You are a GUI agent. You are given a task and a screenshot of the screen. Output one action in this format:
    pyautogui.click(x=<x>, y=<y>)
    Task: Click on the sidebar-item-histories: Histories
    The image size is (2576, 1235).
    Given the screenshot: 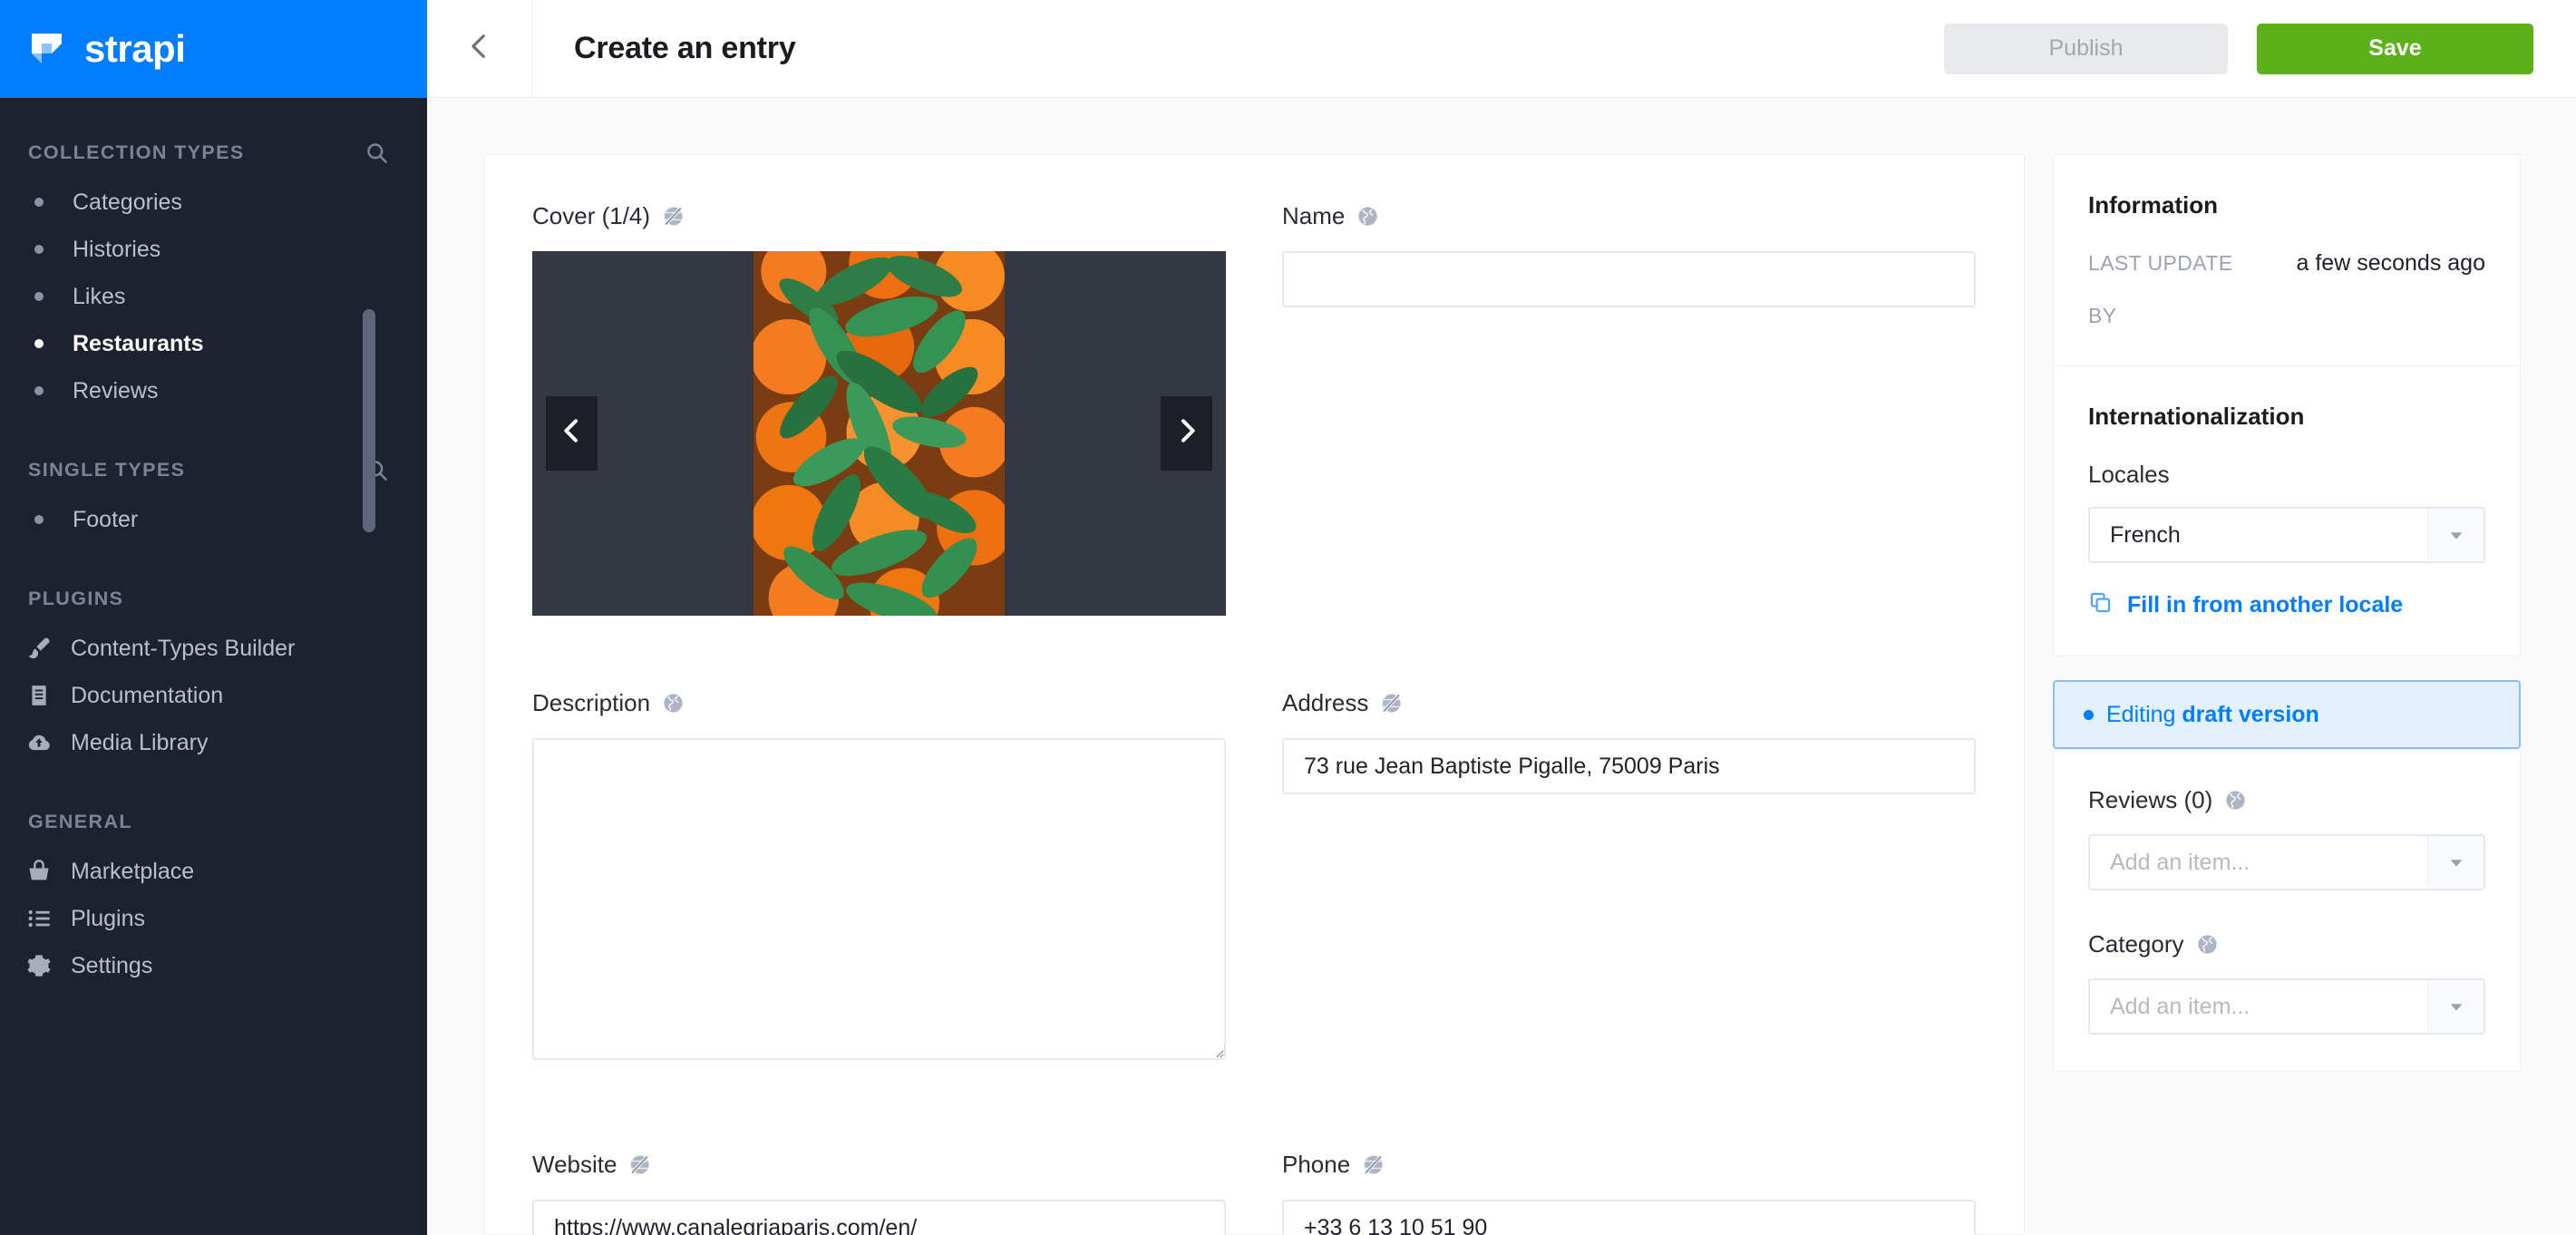 What is the action you would take?
    pyautogui.click(x=213, y=249)
    